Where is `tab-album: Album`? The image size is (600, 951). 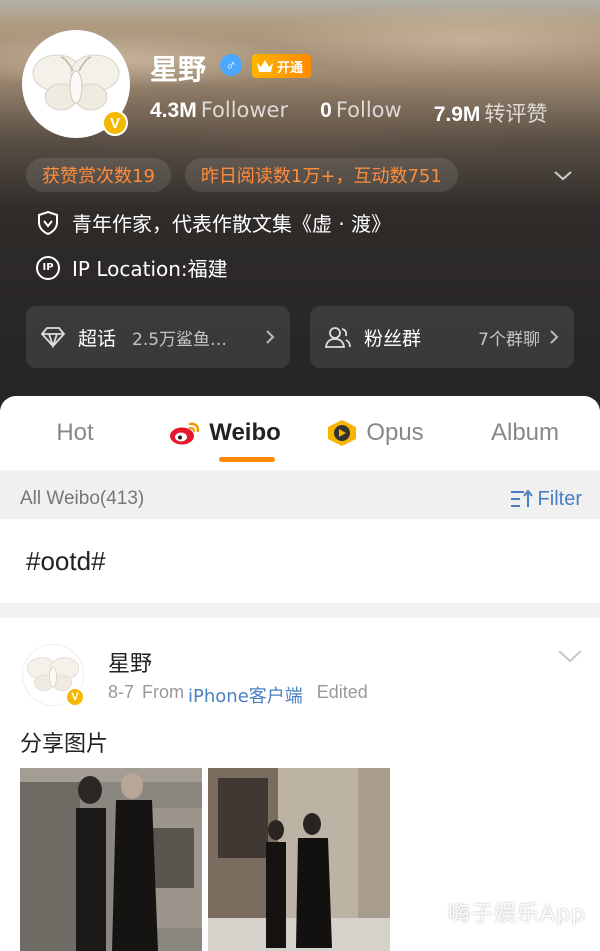
tab-album: Album is located at coordinates (525, 433).